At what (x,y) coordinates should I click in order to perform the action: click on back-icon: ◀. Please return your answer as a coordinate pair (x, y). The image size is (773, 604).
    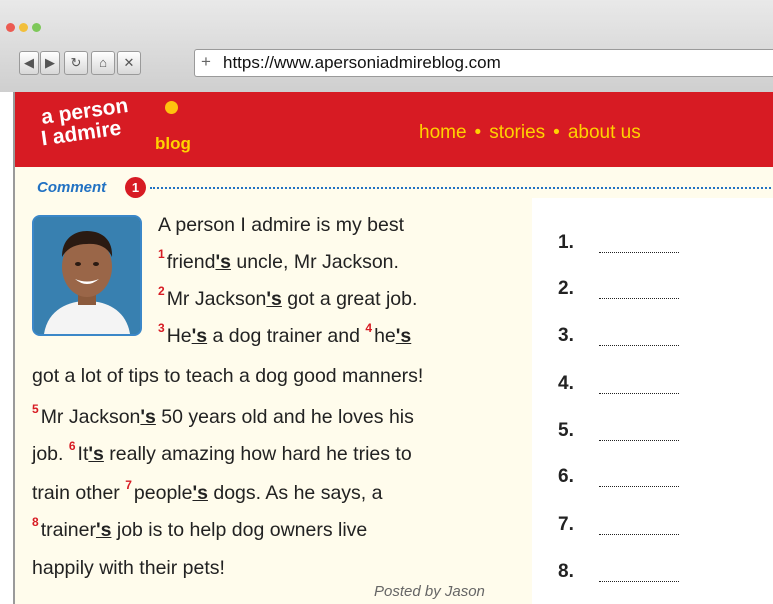
    Looking at the image, I should click on (29, 63).